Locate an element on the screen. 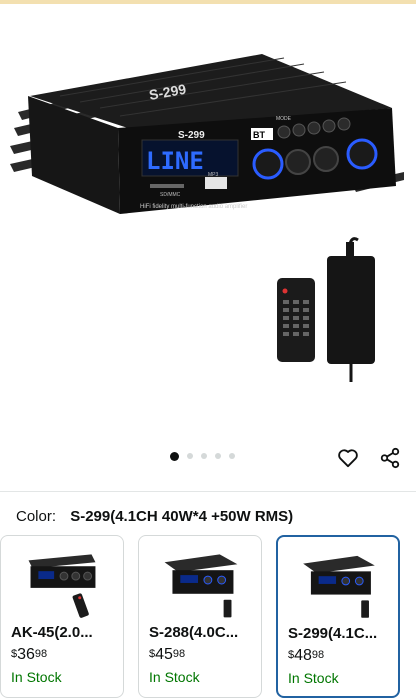 Image resolution: width=416 pixels, height=700 pixels. bt-badge: BT is located at coordinates (259, 135).